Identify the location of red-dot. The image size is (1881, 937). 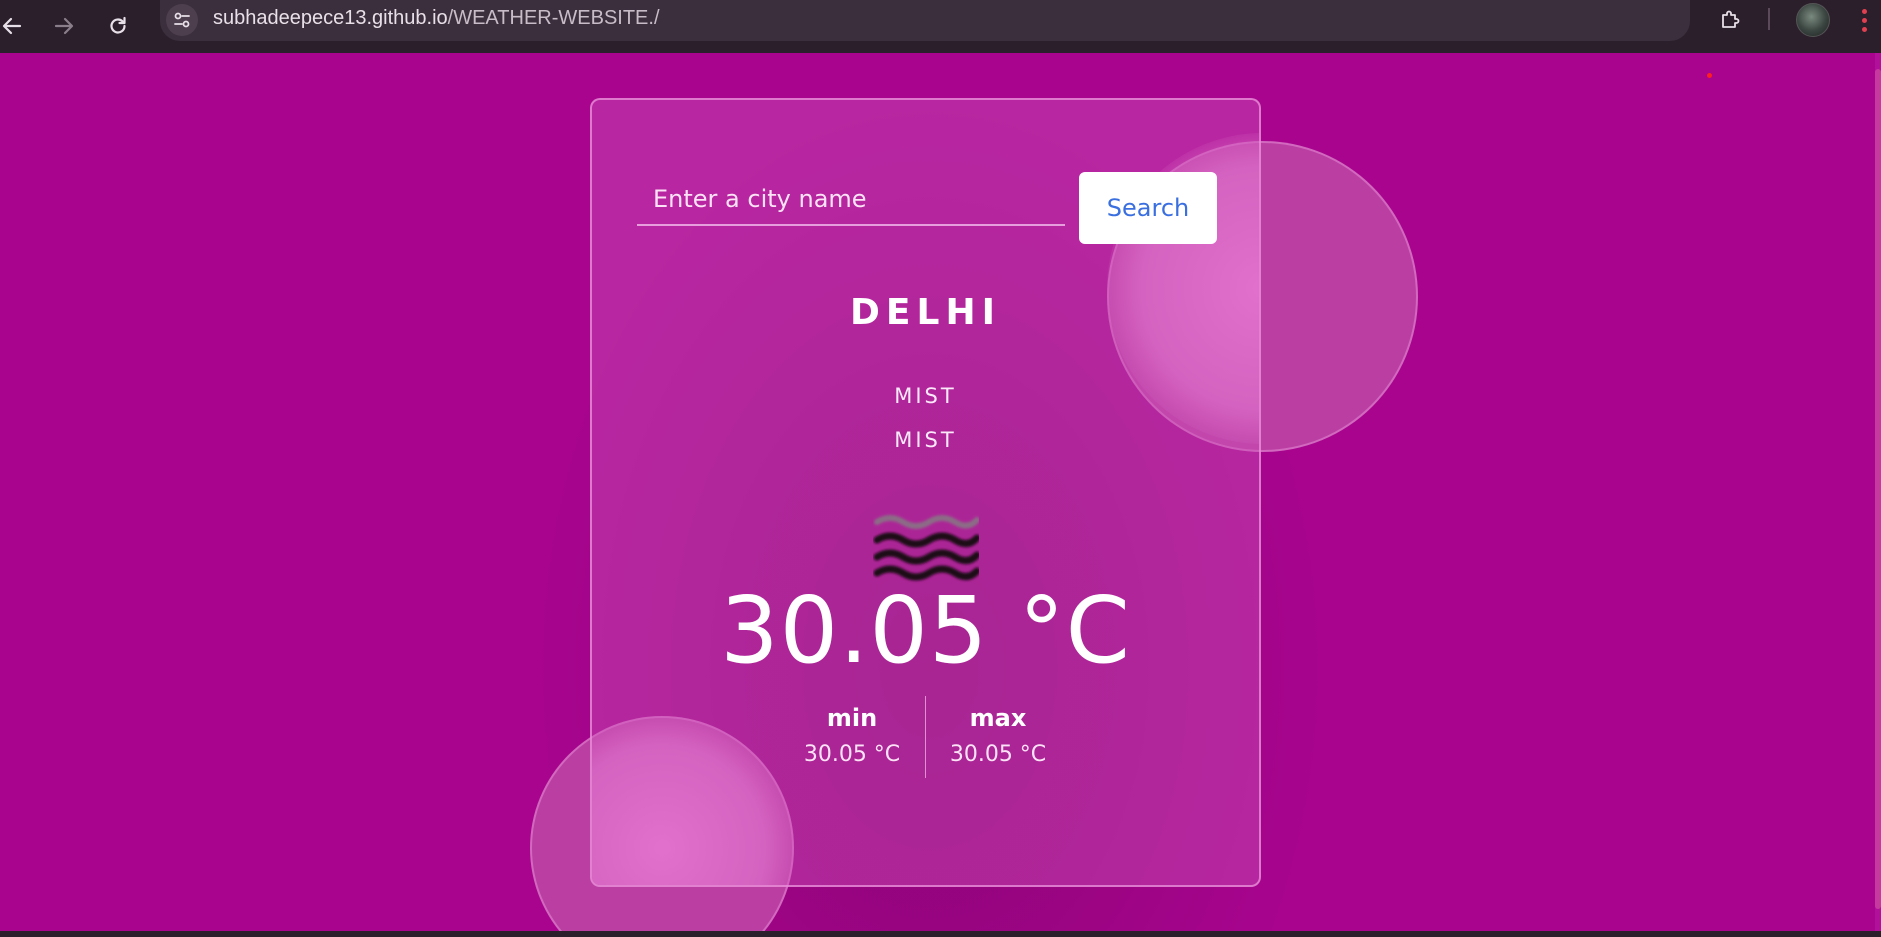
(1709, 75).